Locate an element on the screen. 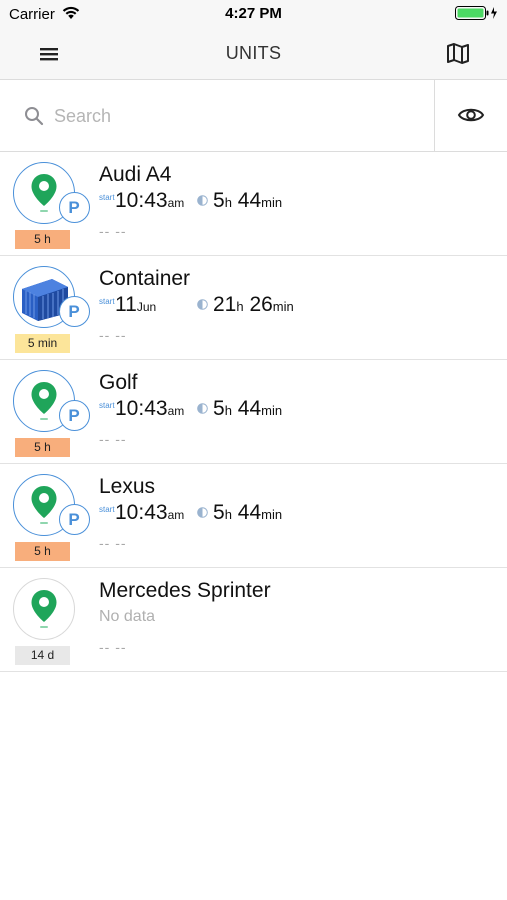  page-title: UNITS is located at coordinates (253, 53).